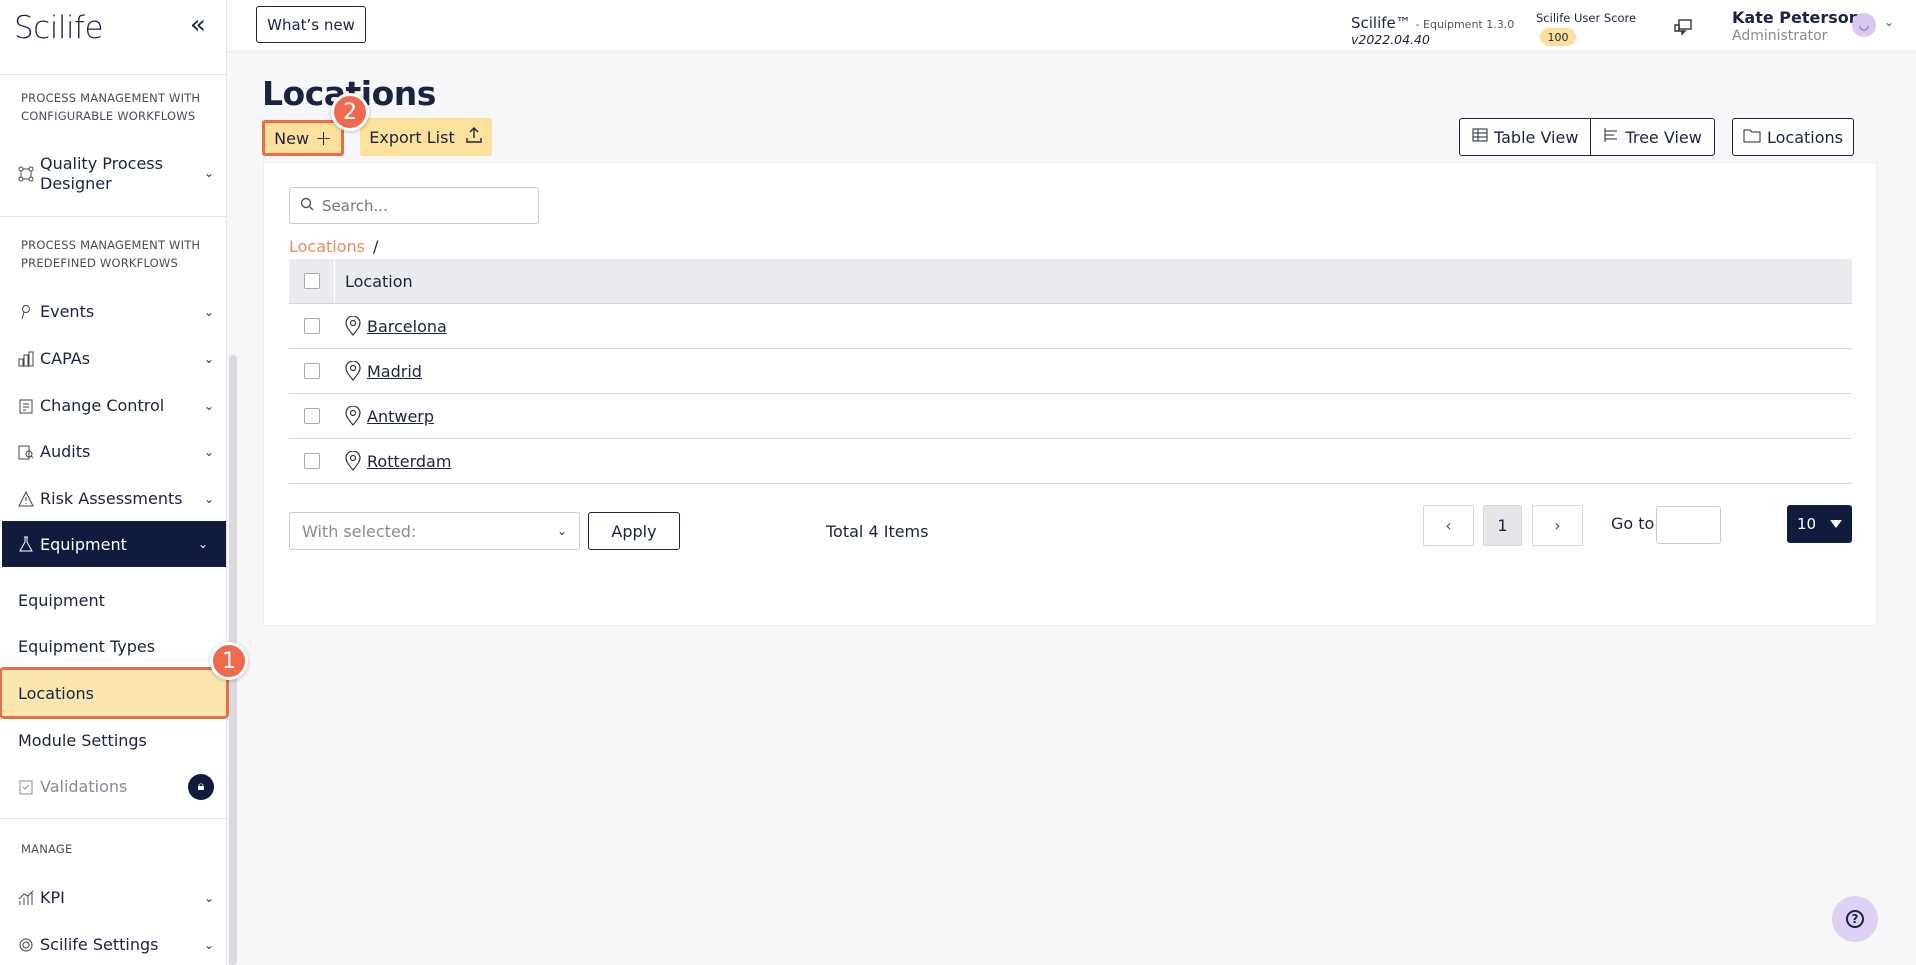 The width and height of the screenshot is (1916, 965). I want to click on prev-page-button: ‹, so click(1448, 525).